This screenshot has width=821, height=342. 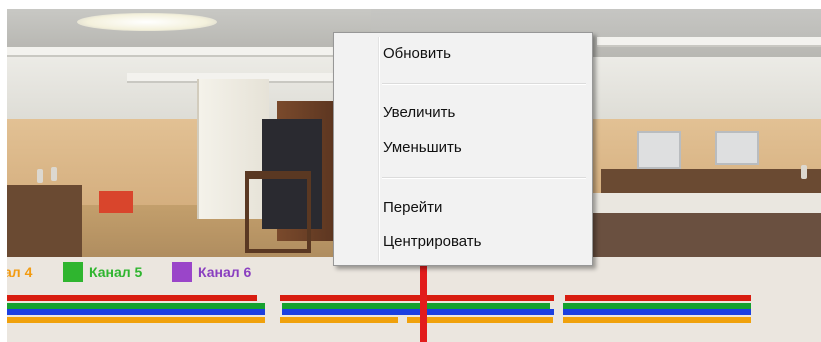 I want to click on menu-item-zoom-out: Уменьшить, so click(x=463, y=148).